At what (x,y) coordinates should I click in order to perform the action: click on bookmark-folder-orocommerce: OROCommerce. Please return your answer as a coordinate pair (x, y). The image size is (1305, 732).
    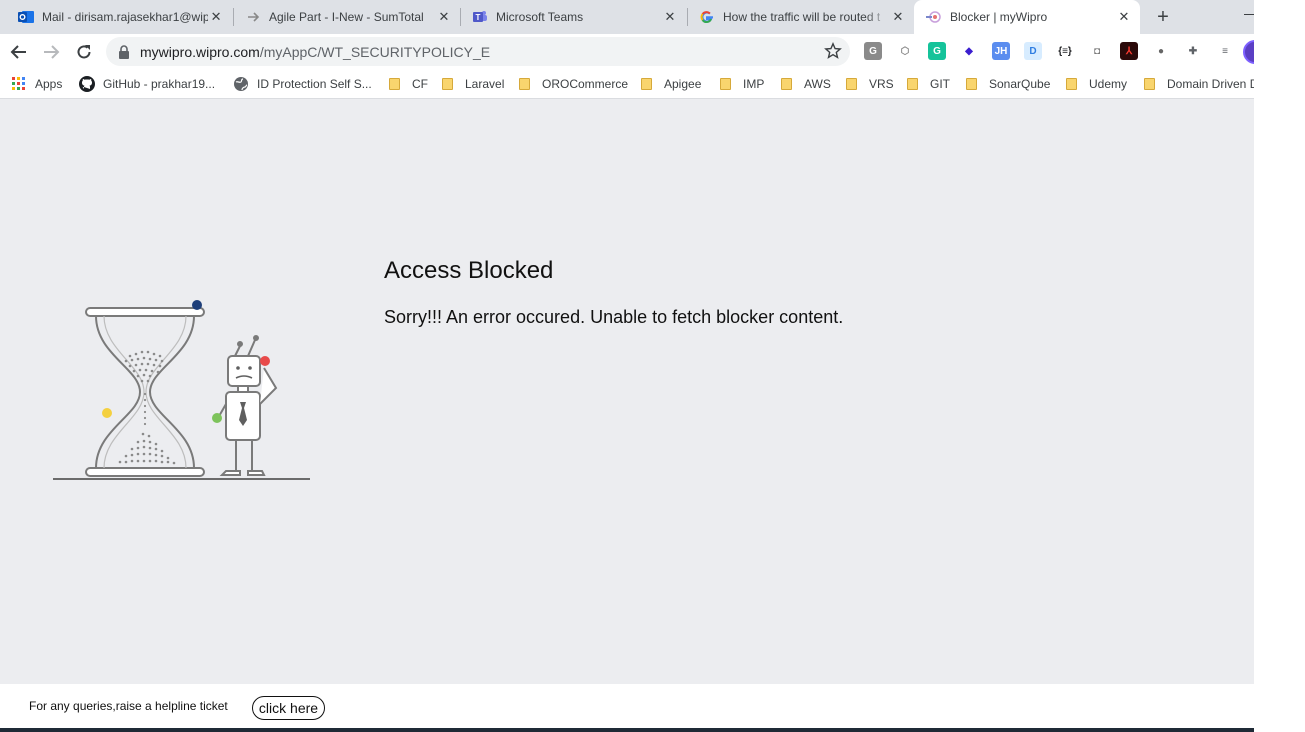
    Looking at the image, I should click on (573, 84).